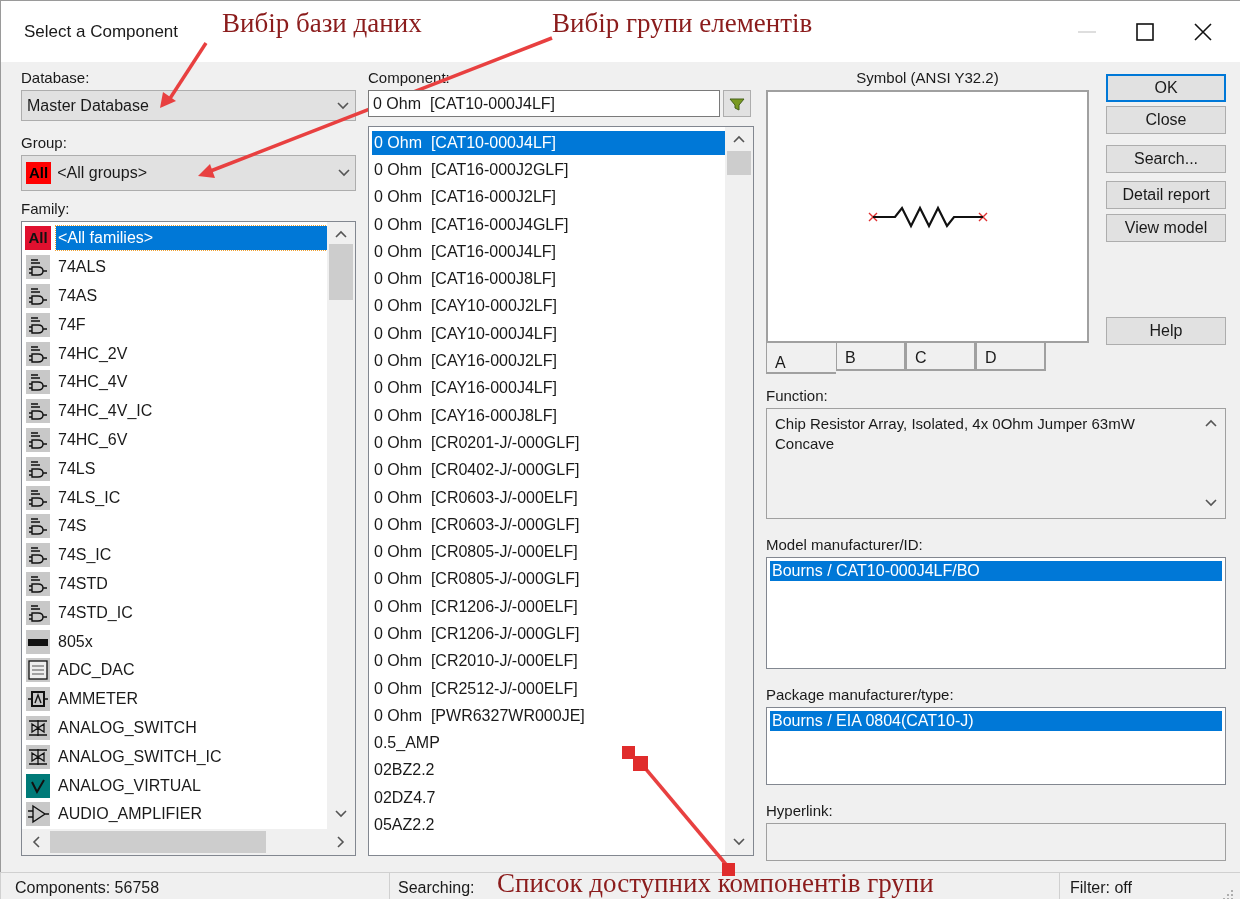 The width and height of the screenshot is (1240, 899). I want to click on family-item: ANALOG_VIRTUAL, so click(129, 785).